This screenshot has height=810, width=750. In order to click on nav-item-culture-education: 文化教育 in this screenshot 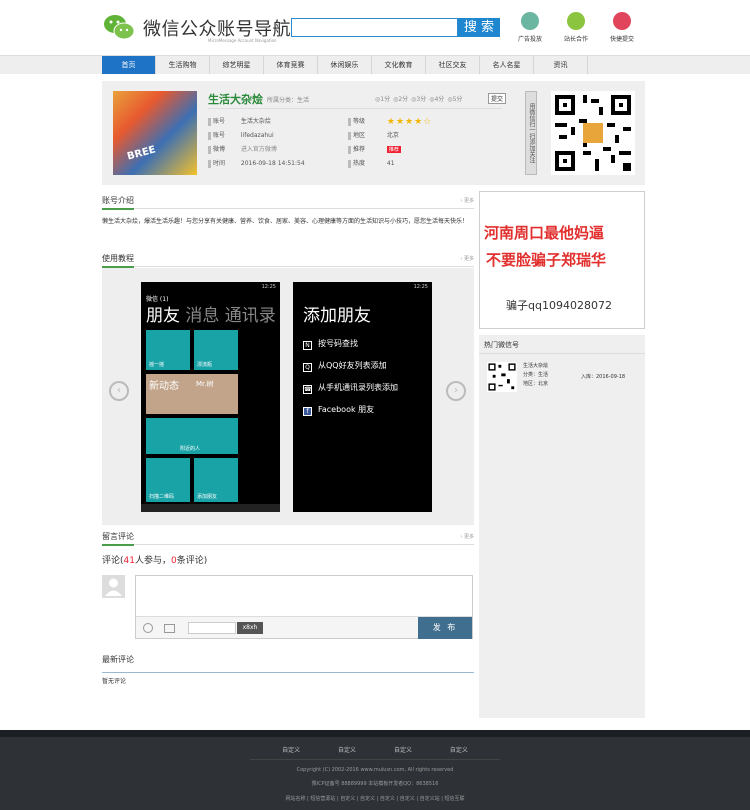, I will do `click(399, 65)`.